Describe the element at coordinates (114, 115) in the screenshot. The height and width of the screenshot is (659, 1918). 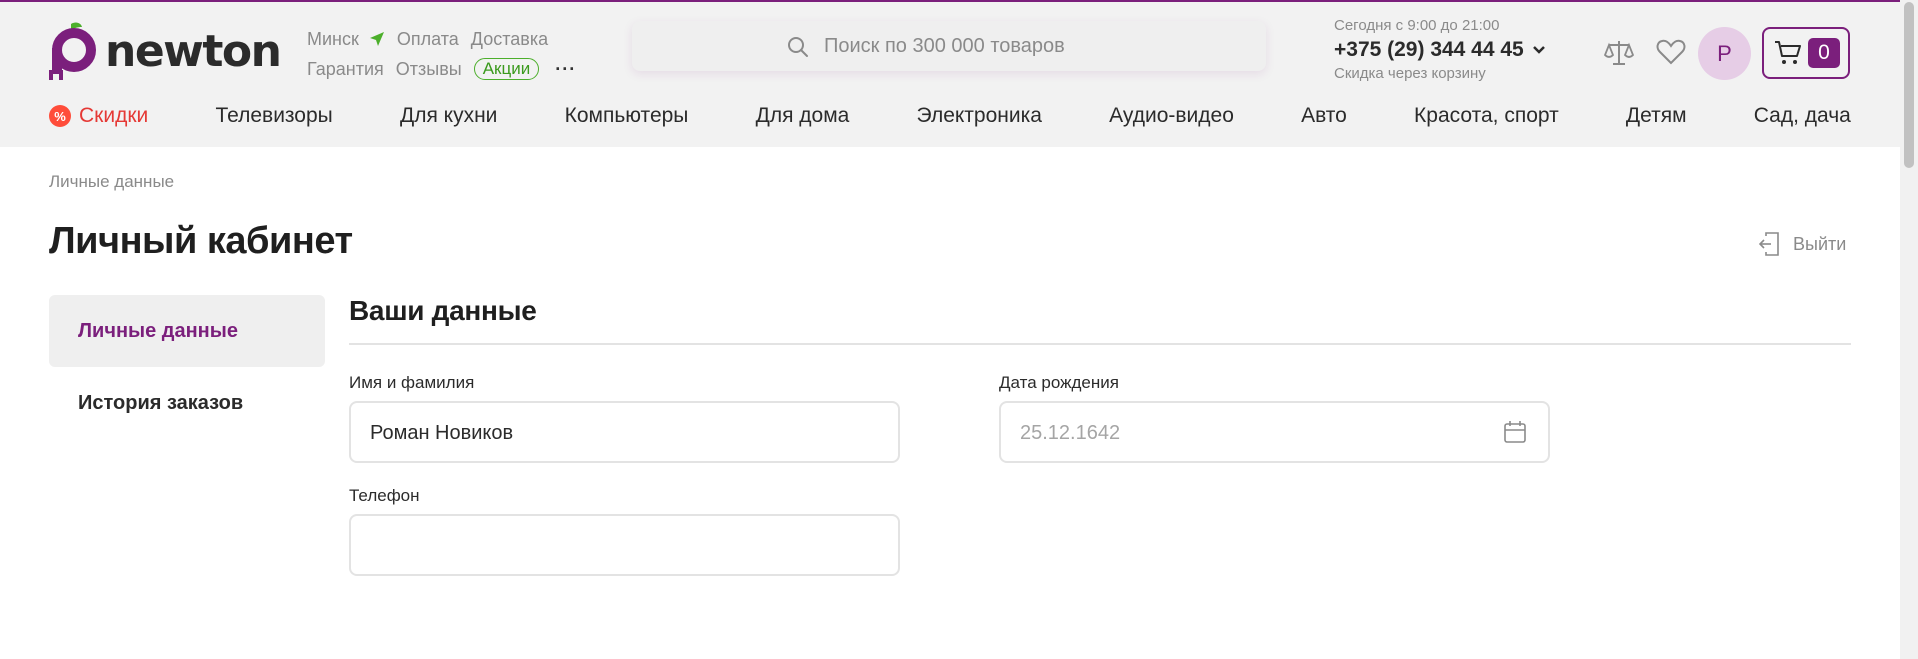
I see `nav-item-label: Скидки` at that location.